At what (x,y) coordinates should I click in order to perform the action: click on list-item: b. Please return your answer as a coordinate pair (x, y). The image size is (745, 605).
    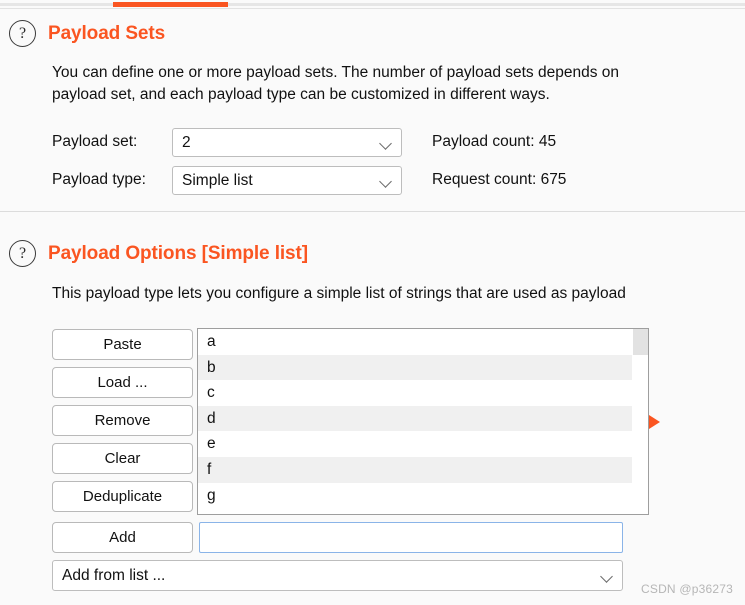
    Looking at the image, I should click on (415, 367).